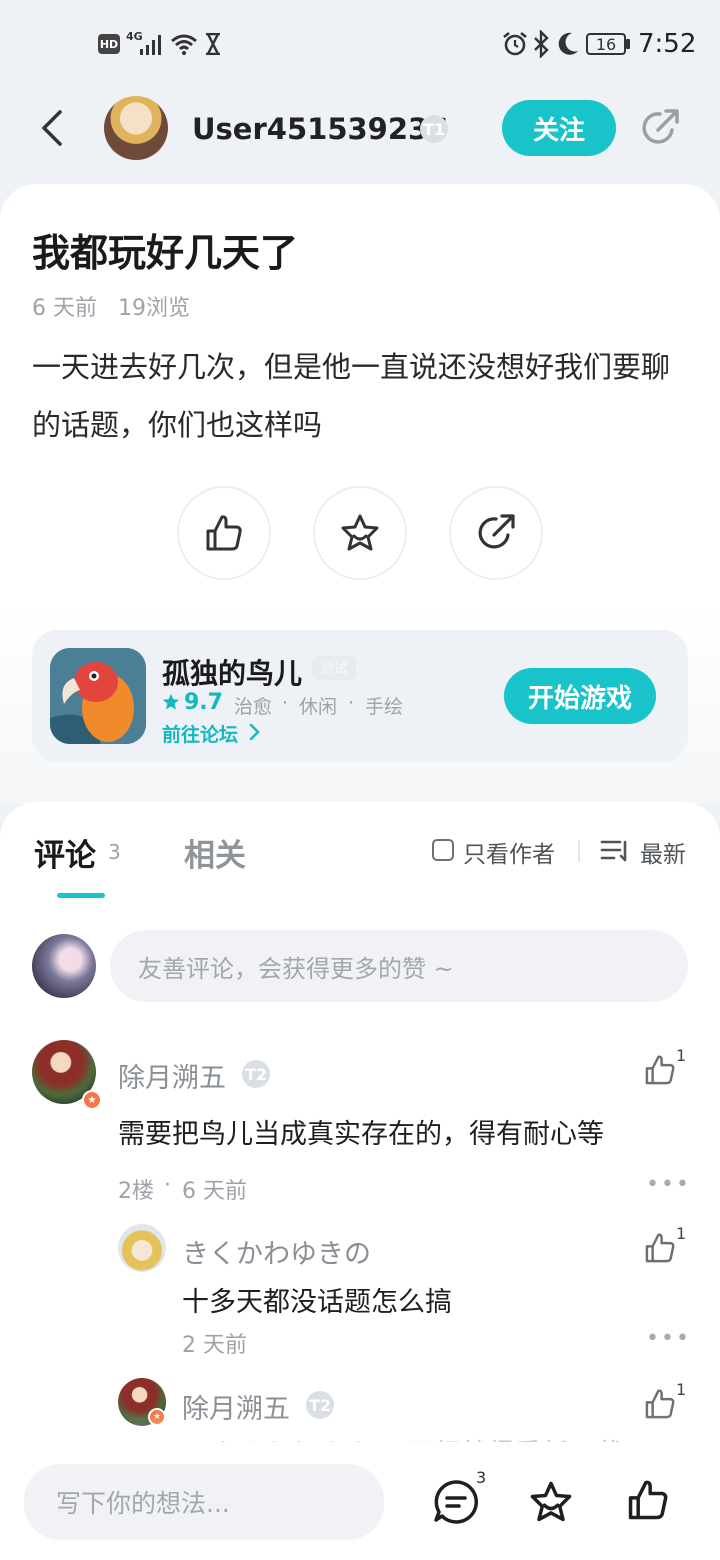 This screenshot has height=1560, width=720. Describe the element at coordinates (53, 128) in the screenshot. I see `back-icon` at that location.